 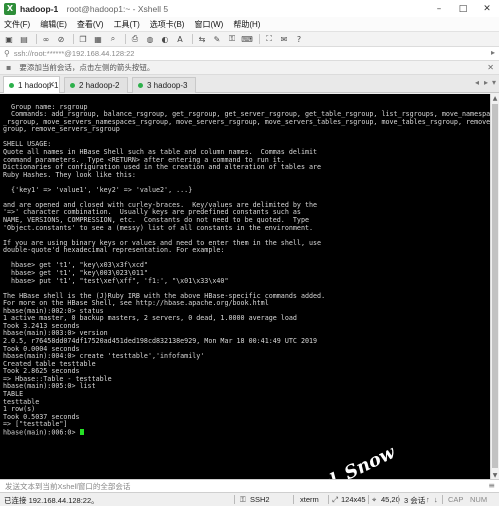 What do you see at coordinates (90, 24) in the screenshot?
I see `menu-view: 查看(V)` at bounding box center [90, 24].